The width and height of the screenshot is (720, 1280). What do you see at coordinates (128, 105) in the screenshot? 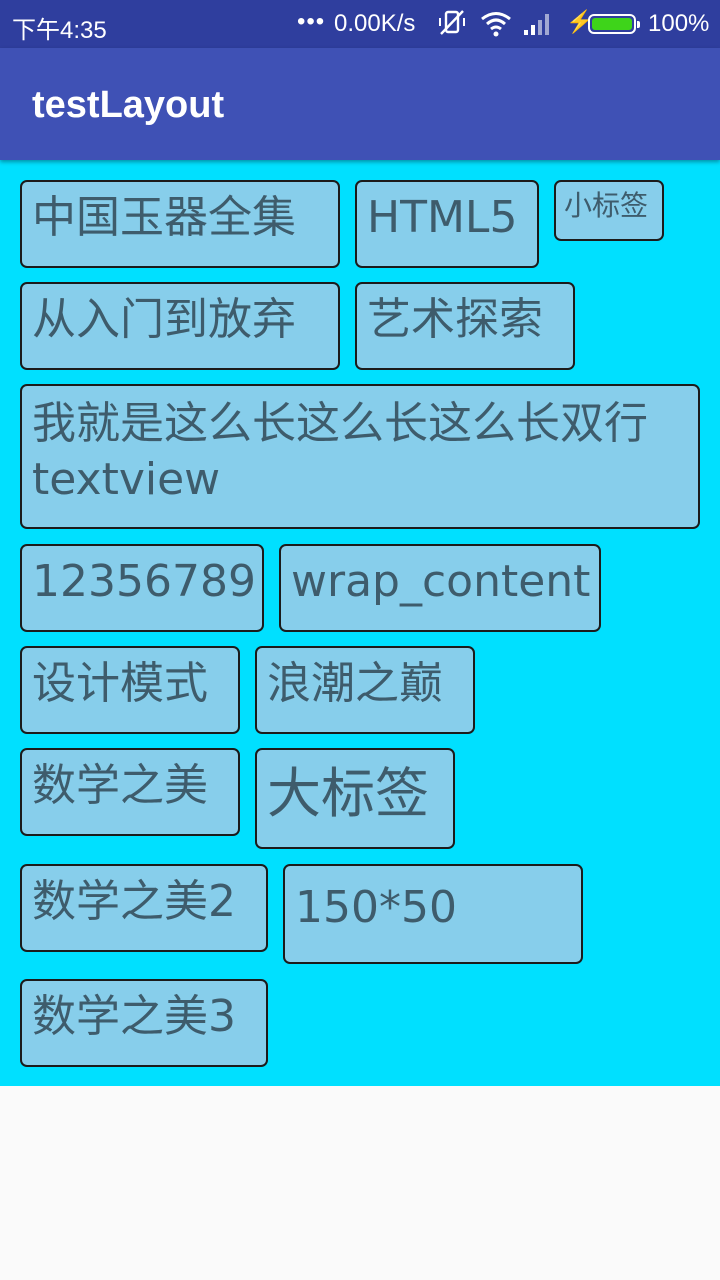
I see `app-title: testLayout` at bounding box center [128, 105].